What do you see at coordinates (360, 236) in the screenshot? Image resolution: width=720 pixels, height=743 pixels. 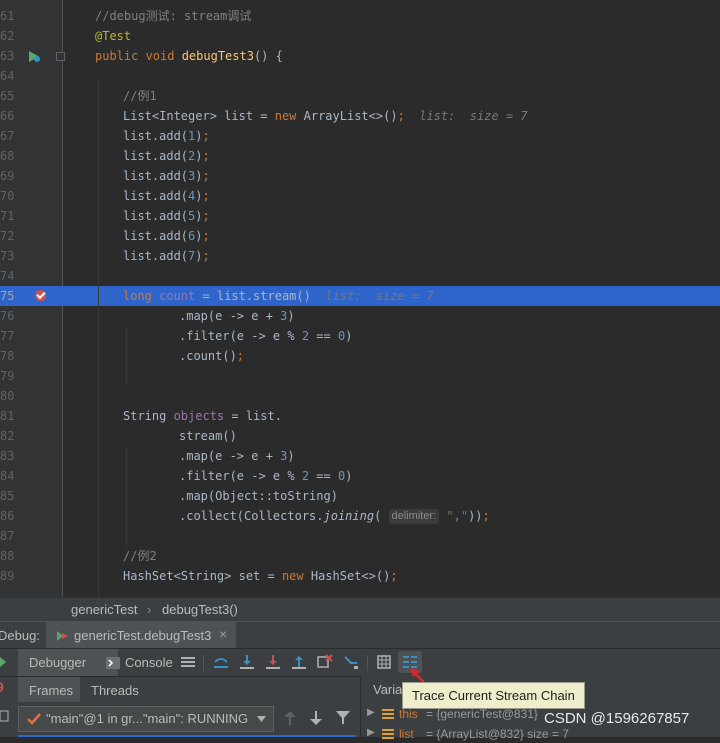 I see `code-line: 72 list.add(6);` at bounding box center [360, 236].